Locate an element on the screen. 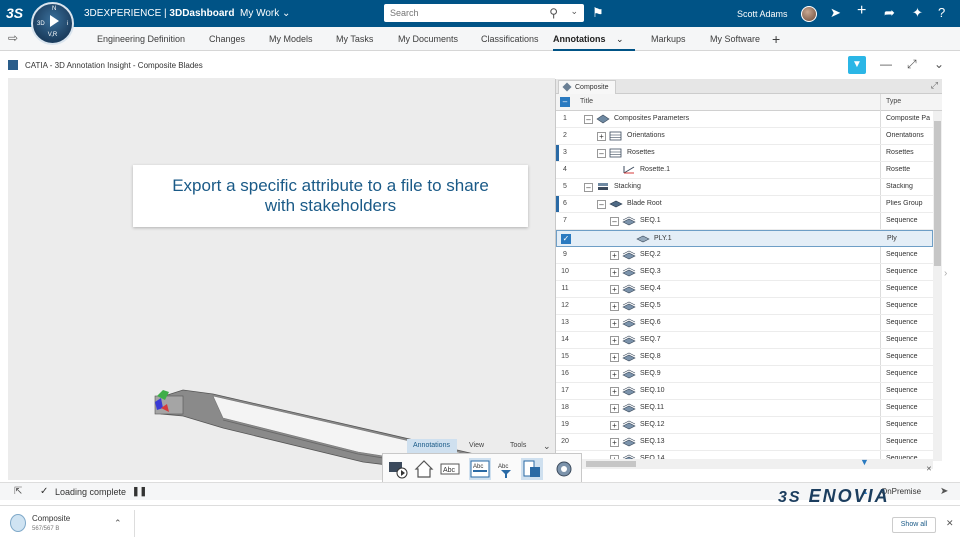 This screenshot has height=540, width=960. tree-row: 4 Rosette.1 Rosette is located at coordinates (744, 170).